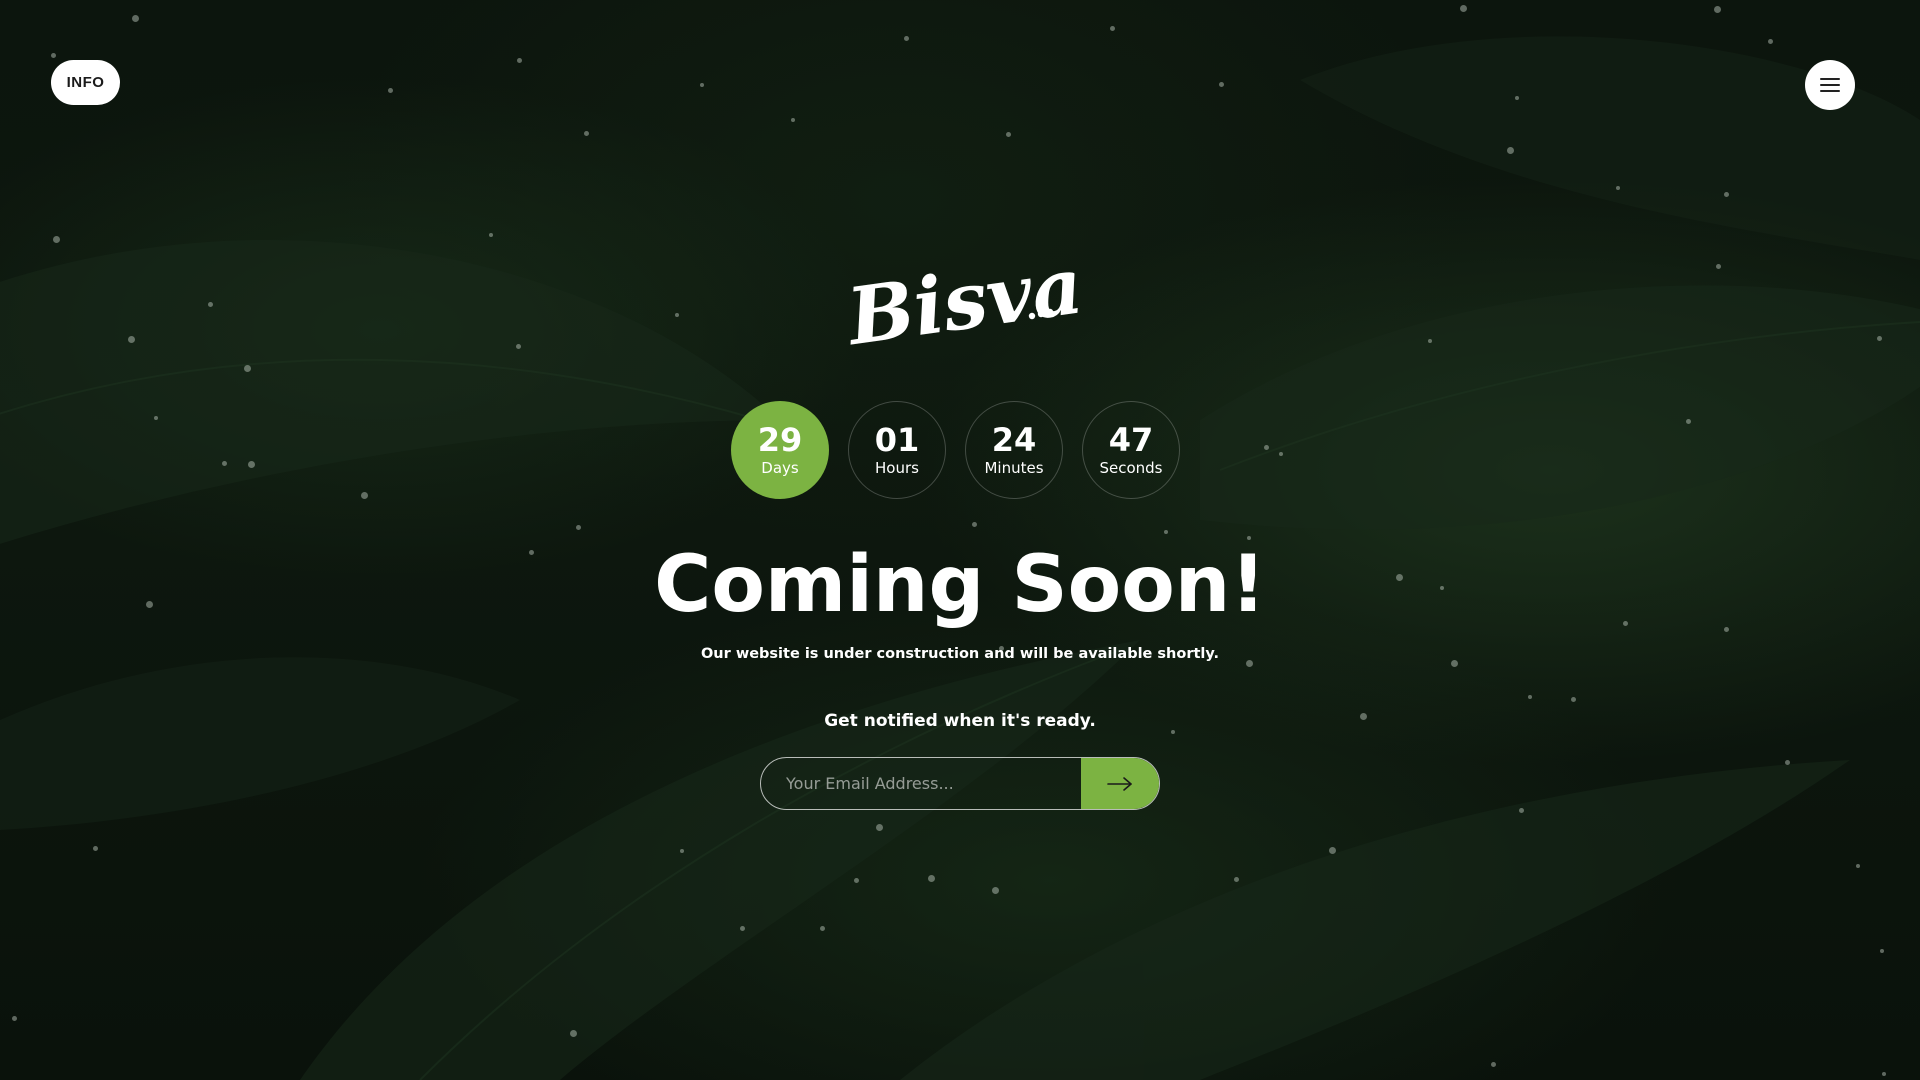  I want to click on countdown-unit: Hours, so click(897, 468).